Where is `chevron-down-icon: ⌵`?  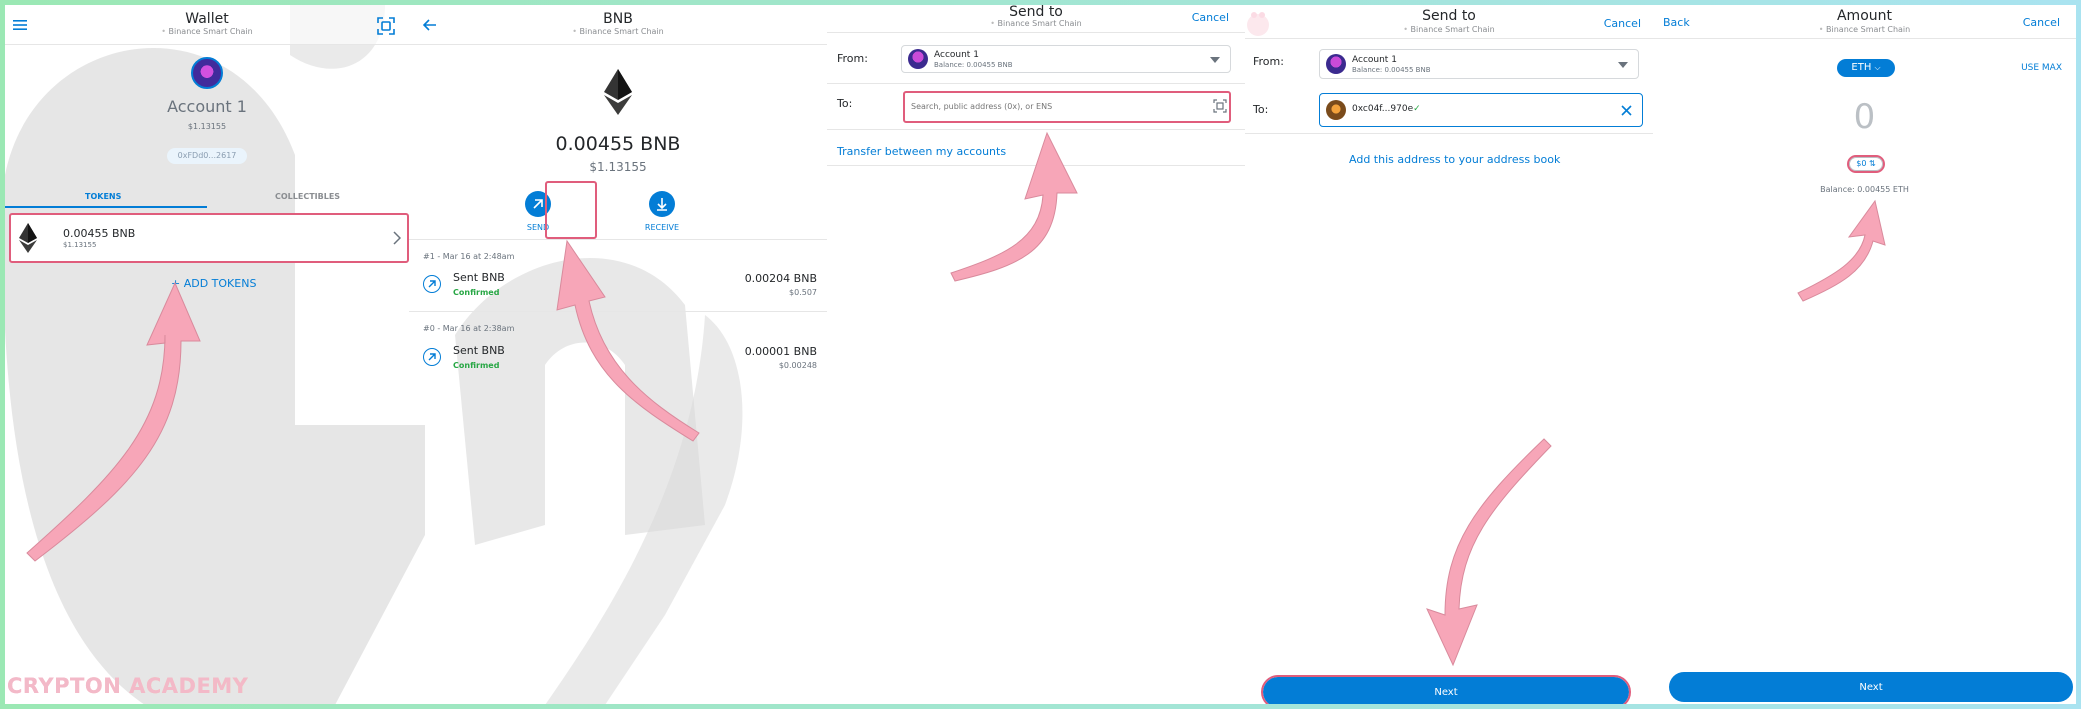 chevron-down-icon: ⌵ is located at coordinates (1877, 67).